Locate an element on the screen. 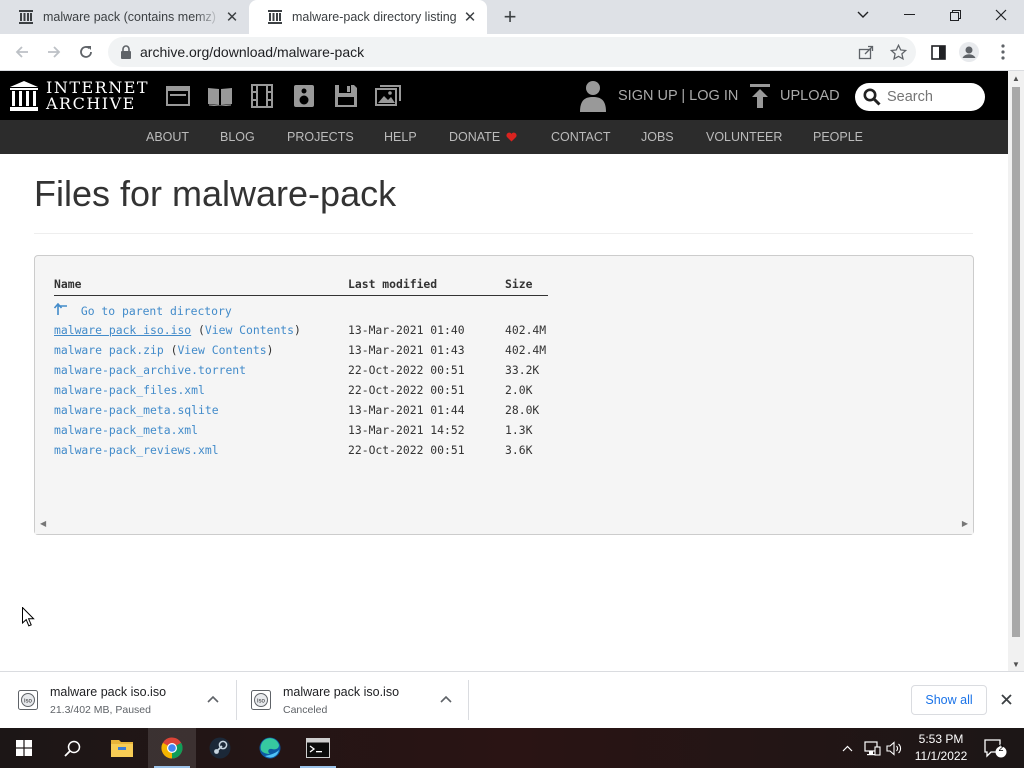 Image resolution: width=1024 pixels, height=768 pixels. nav-volunteer: VOLUNTEER is located at coordinates (744, 137).